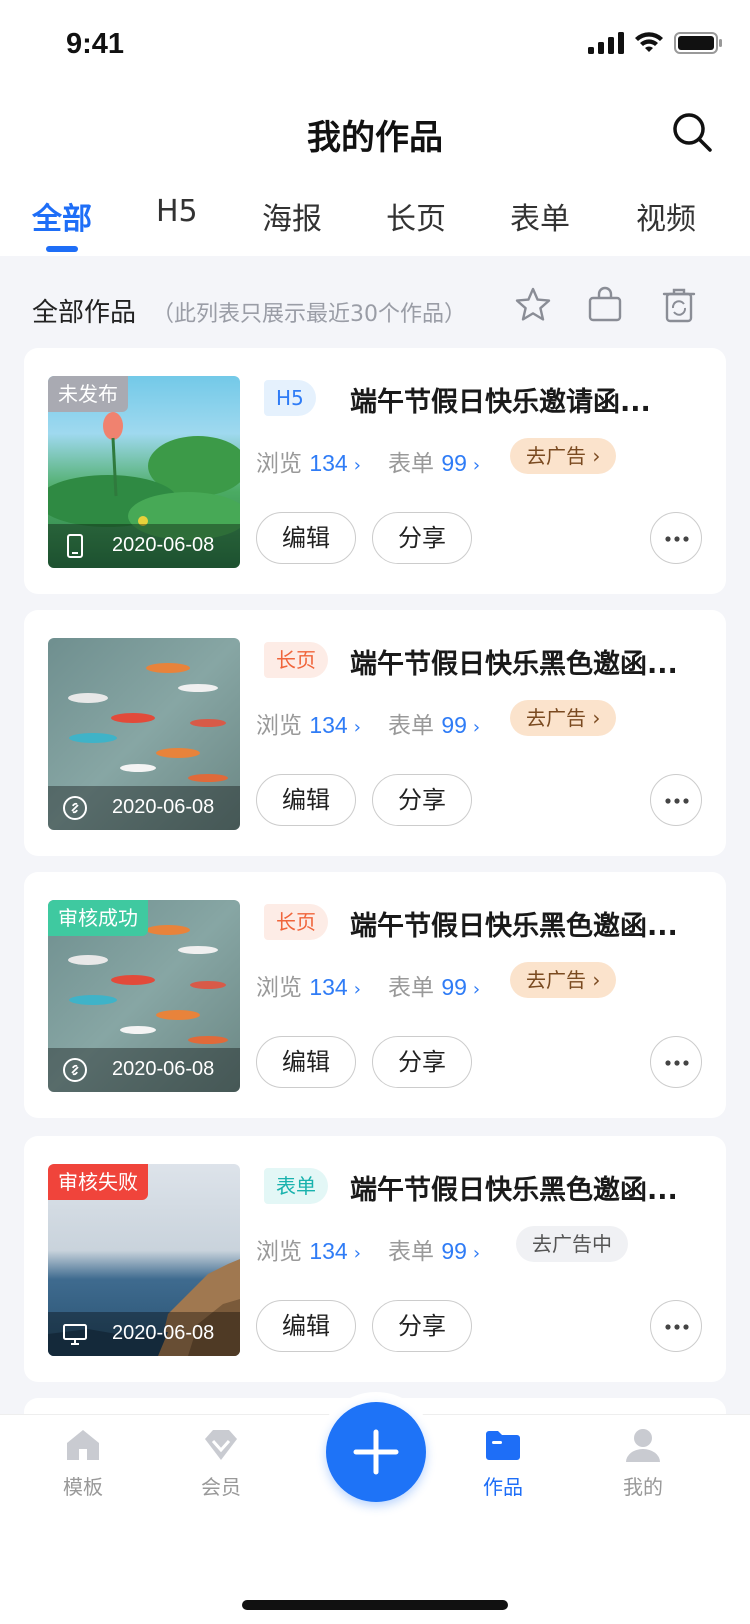 This screenshot has width=750, height=1624. Describe the element at coordinates (375, 1605) in the screenshot. I see `home-indicator` at that location.